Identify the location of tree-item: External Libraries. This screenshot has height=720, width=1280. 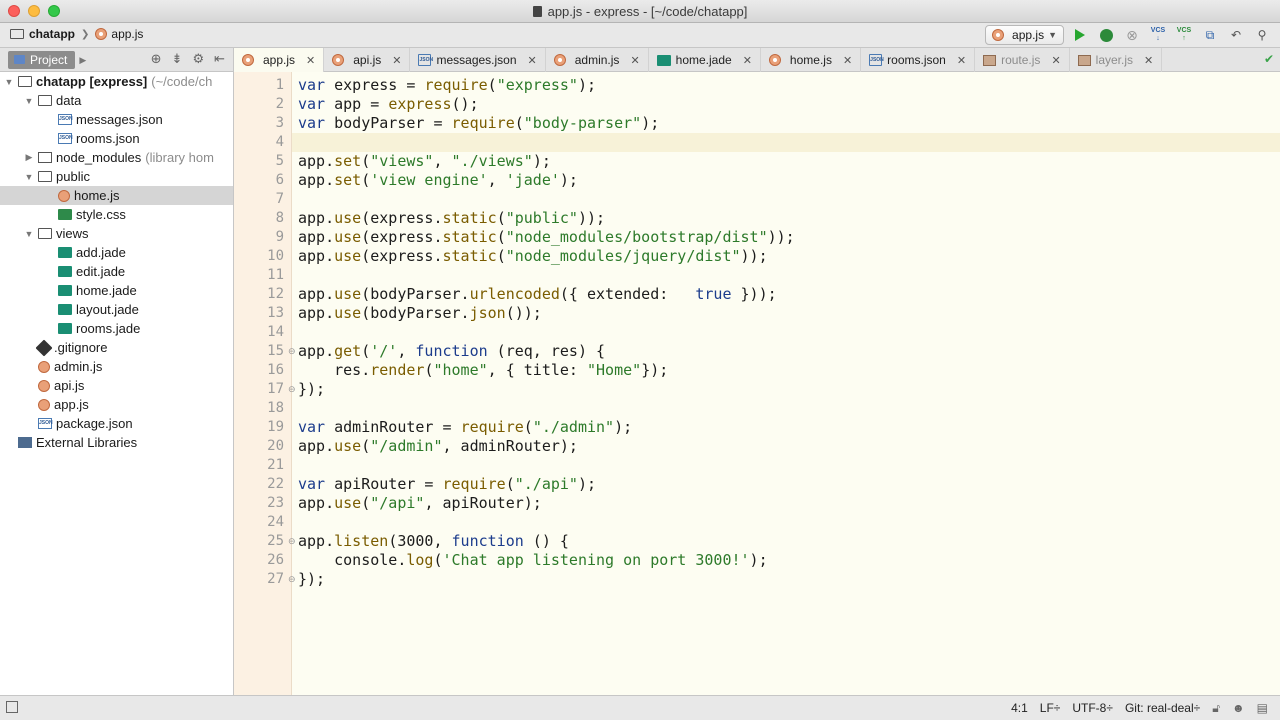
(116, 442).